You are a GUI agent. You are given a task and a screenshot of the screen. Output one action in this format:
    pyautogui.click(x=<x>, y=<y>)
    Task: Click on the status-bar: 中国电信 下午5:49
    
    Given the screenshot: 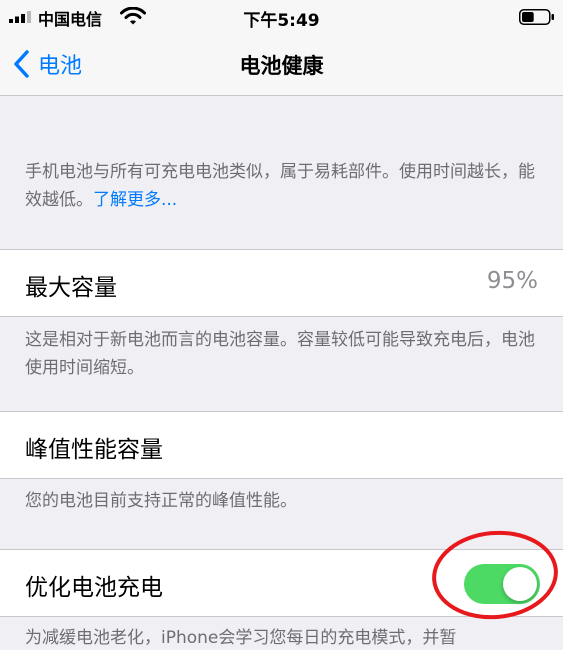 What is the action you would take?
    pyautogui.click(x=281, y=17)
    